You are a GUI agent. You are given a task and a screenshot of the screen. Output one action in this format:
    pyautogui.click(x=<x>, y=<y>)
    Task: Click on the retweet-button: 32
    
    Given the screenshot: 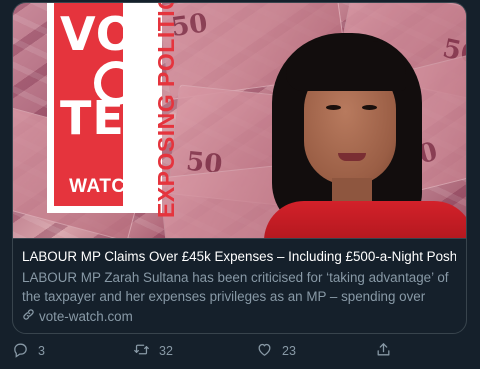 What is the action you would take?
    pyautogui.click(x=153, y=351)
    